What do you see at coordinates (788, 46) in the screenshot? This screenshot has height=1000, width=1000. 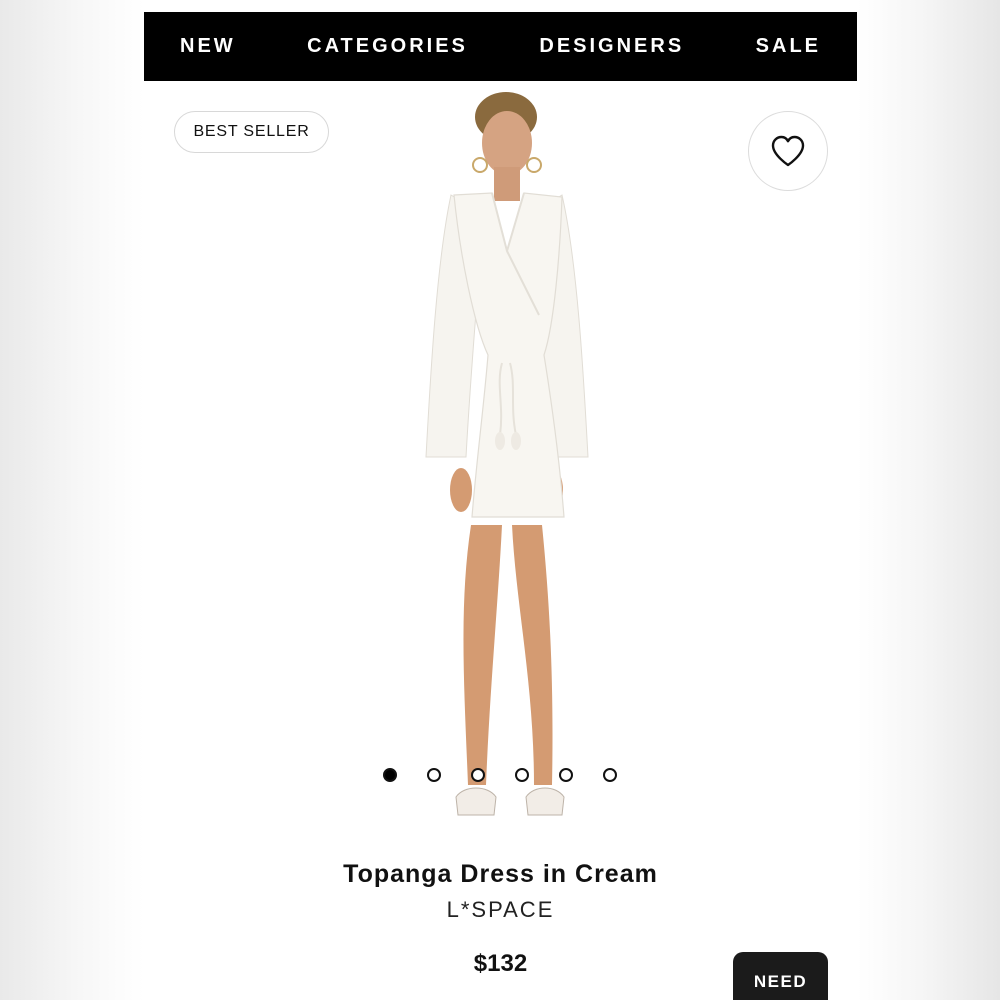 I see `nav-sale: SALE` at bounding box center [788, 46].